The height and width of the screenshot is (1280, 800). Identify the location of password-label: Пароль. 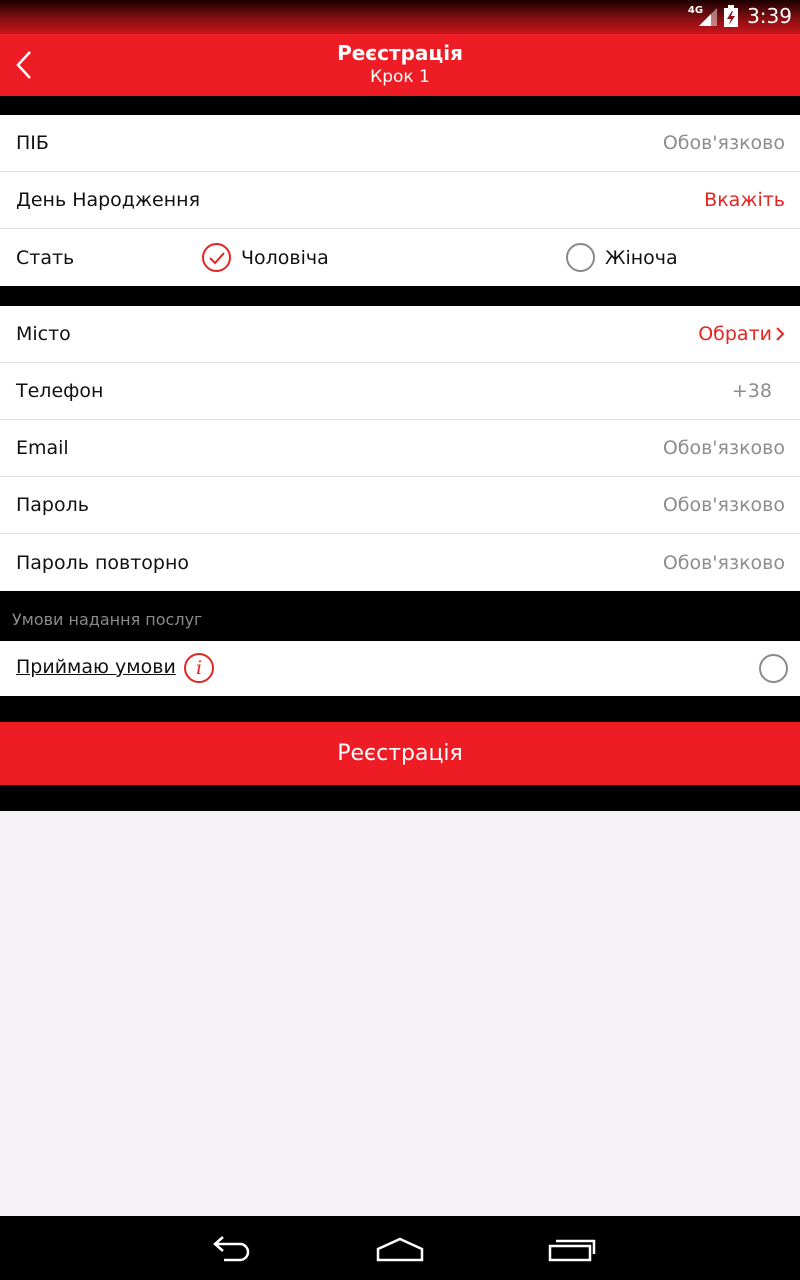
(52, 505).